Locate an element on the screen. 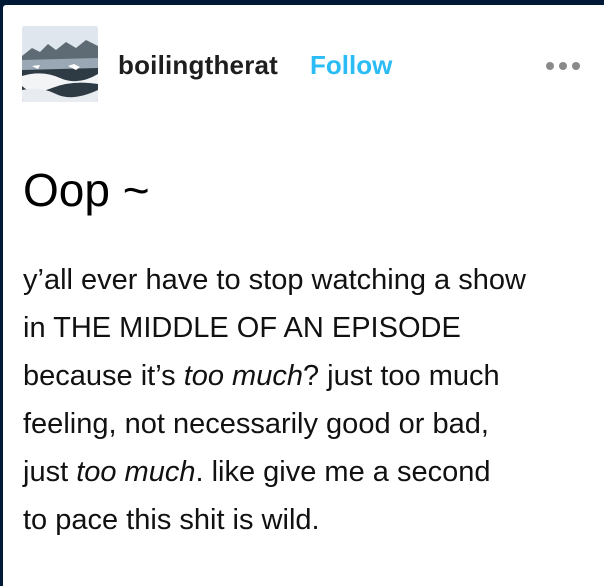 This screenshot has height=586, width=604. body-line: y’all ever have to stop watching a show is located at coordinates (274, 280).